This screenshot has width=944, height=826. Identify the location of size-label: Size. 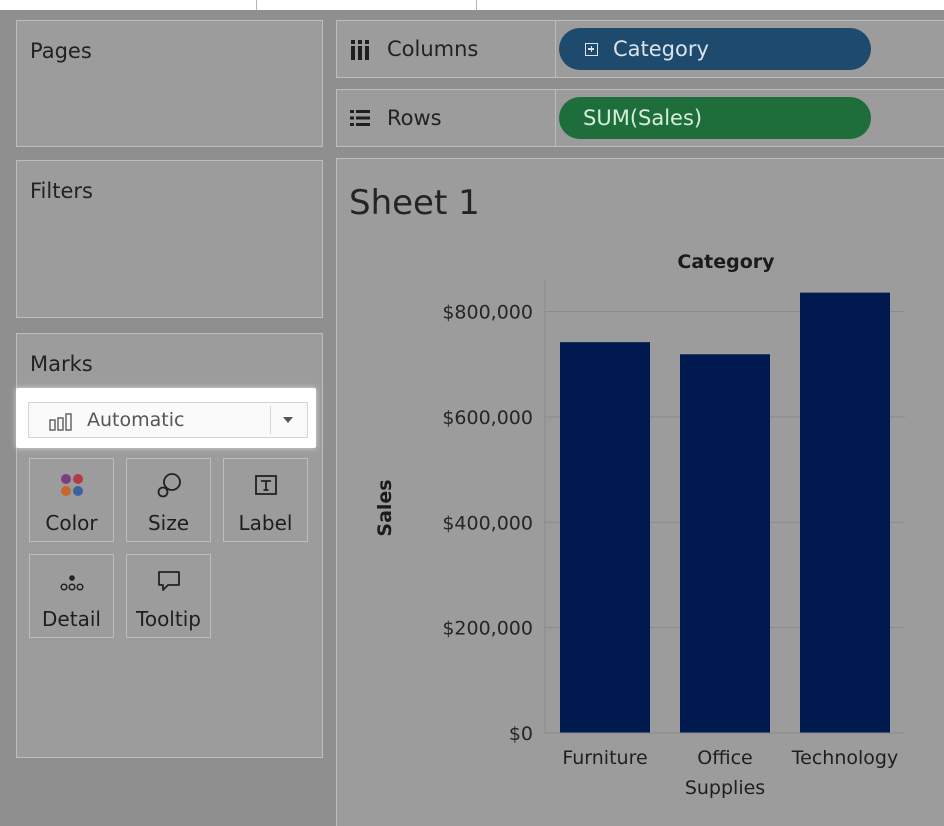
(168, 523).